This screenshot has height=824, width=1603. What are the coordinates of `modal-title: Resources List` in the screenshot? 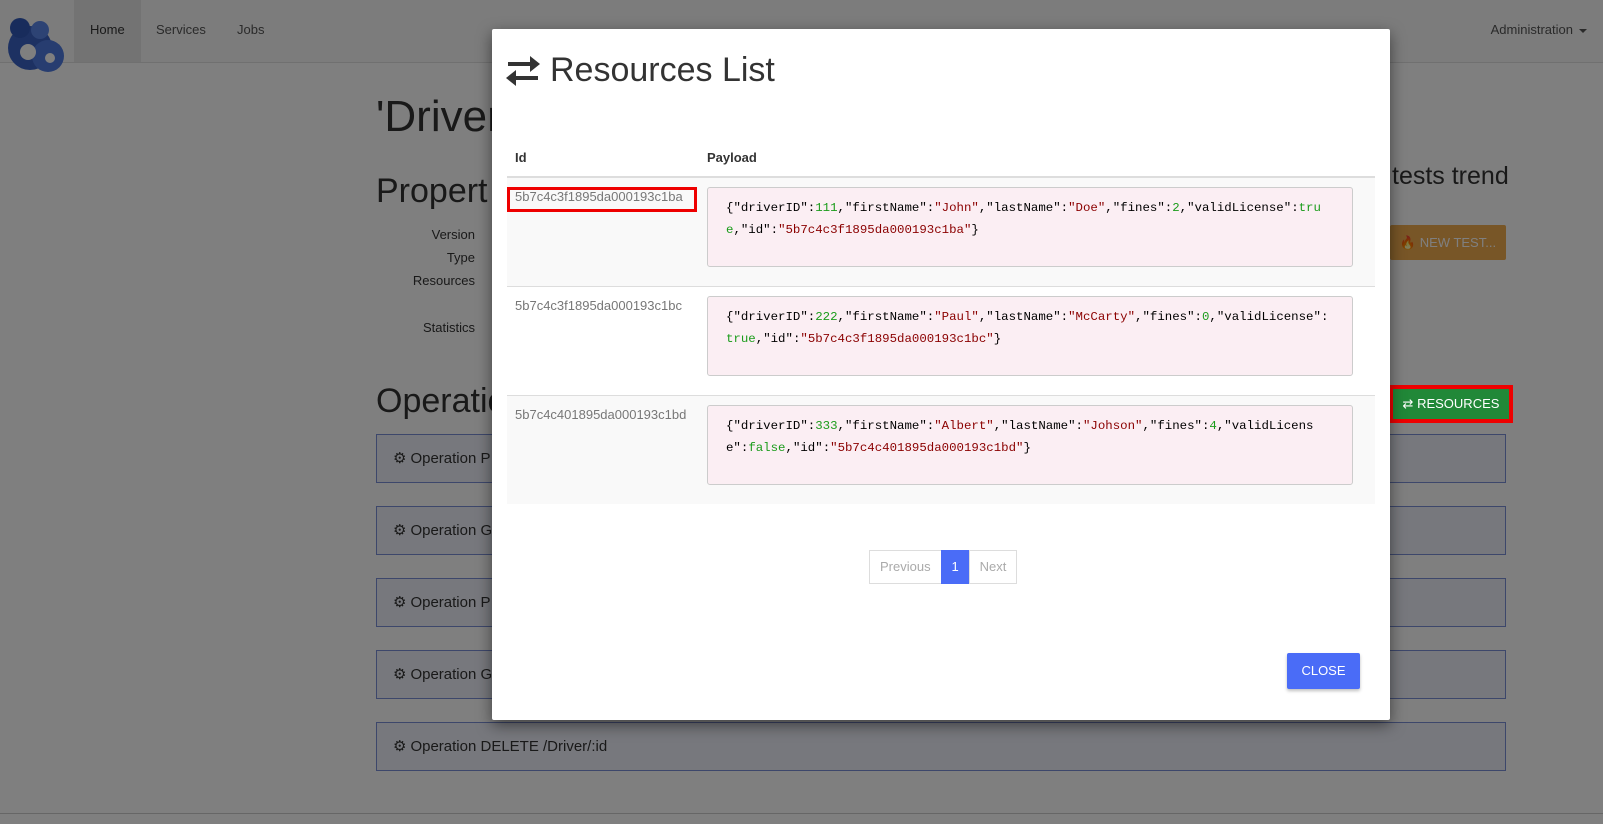 It's located at (640, 70).